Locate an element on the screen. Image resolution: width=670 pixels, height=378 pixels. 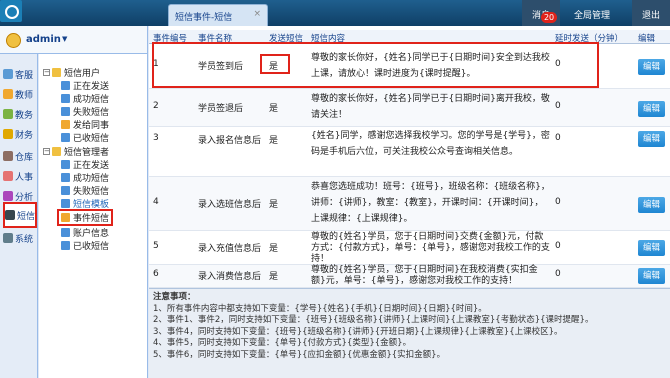
tree-item-mgr-received: 已收短信 is located at coordinates (85, 245).